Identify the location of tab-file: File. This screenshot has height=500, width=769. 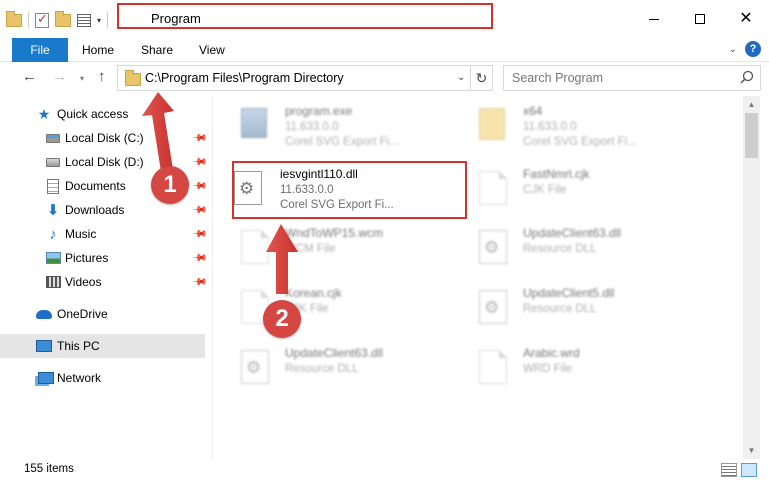
(40, 50).